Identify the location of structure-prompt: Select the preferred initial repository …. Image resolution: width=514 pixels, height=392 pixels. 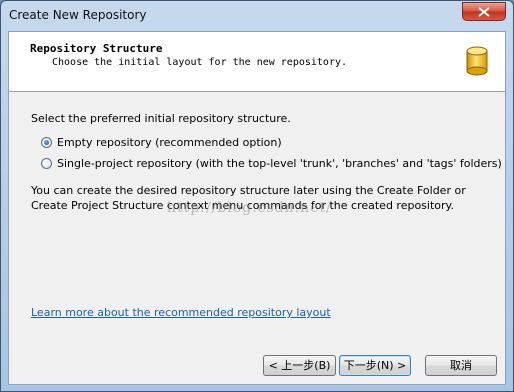
(161, 118).